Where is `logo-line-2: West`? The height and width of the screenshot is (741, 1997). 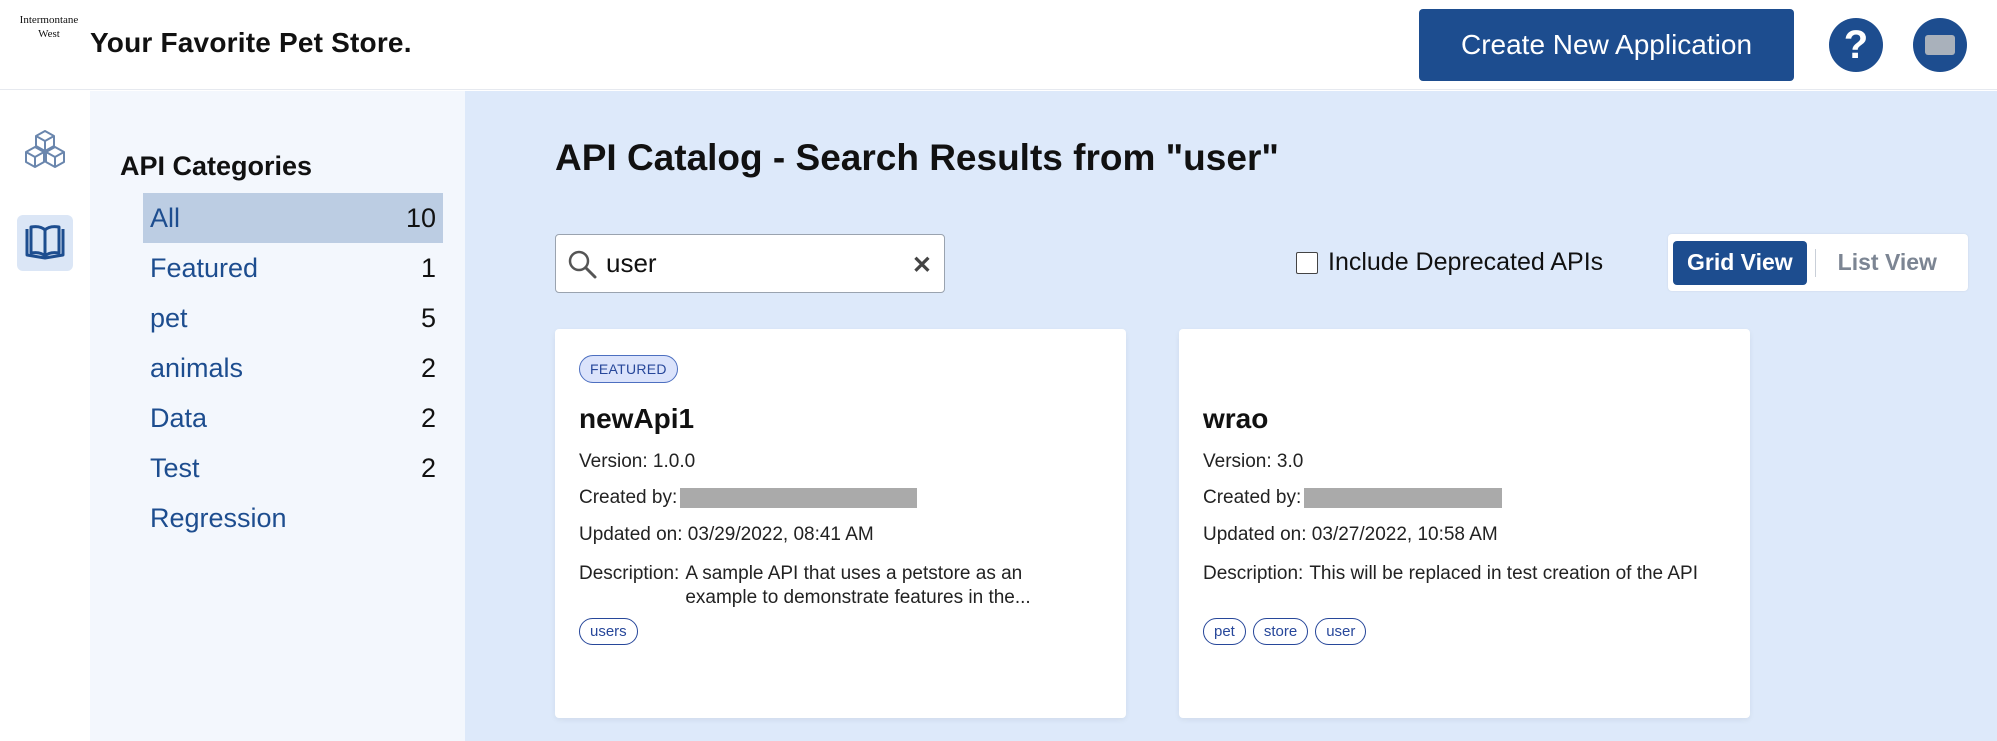 logo-line-2: West is located at coordinates (49, 34).